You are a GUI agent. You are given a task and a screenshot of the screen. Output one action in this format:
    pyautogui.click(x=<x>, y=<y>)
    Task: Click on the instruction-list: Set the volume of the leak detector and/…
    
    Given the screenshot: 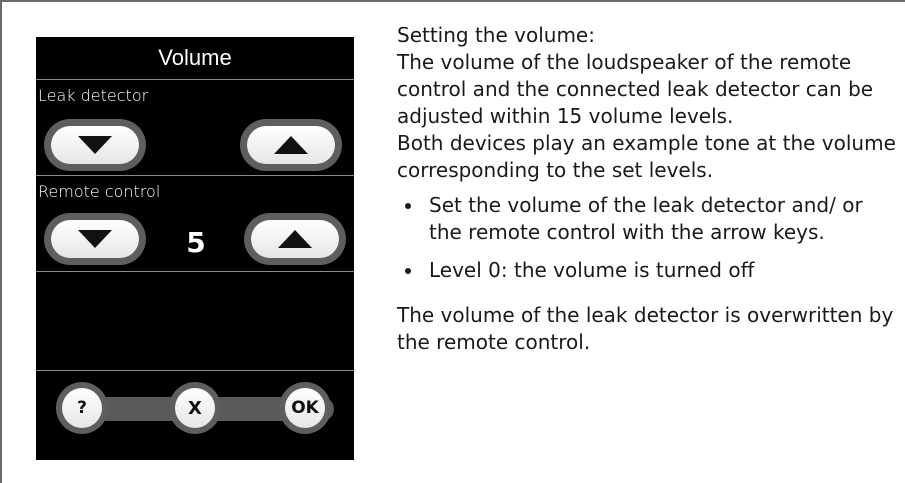 What is the action you would take?
    pyautogui.click(x=647, y=238)
    